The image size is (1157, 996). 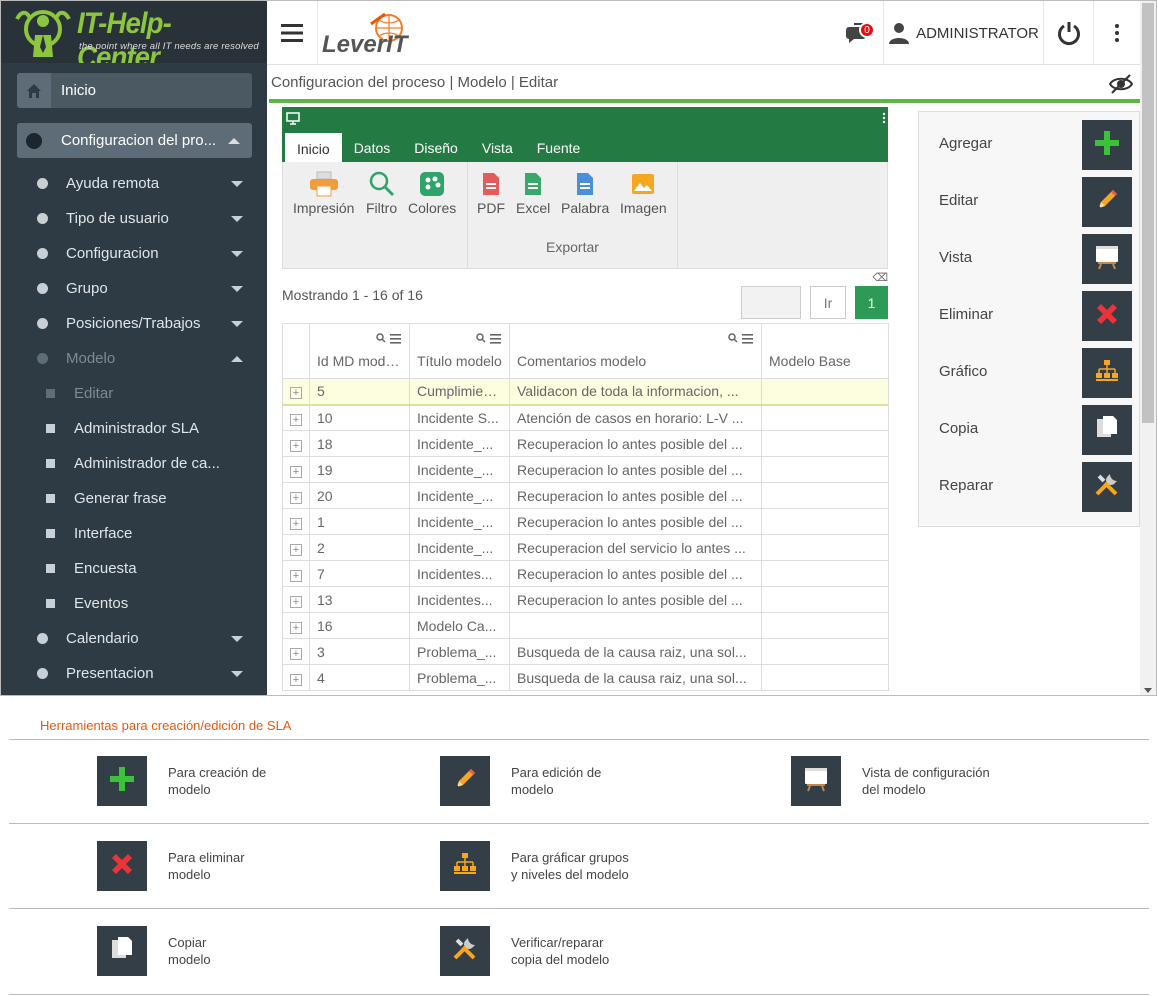 I want to click on action-button-eliminar, so click(x=1107, y=316).